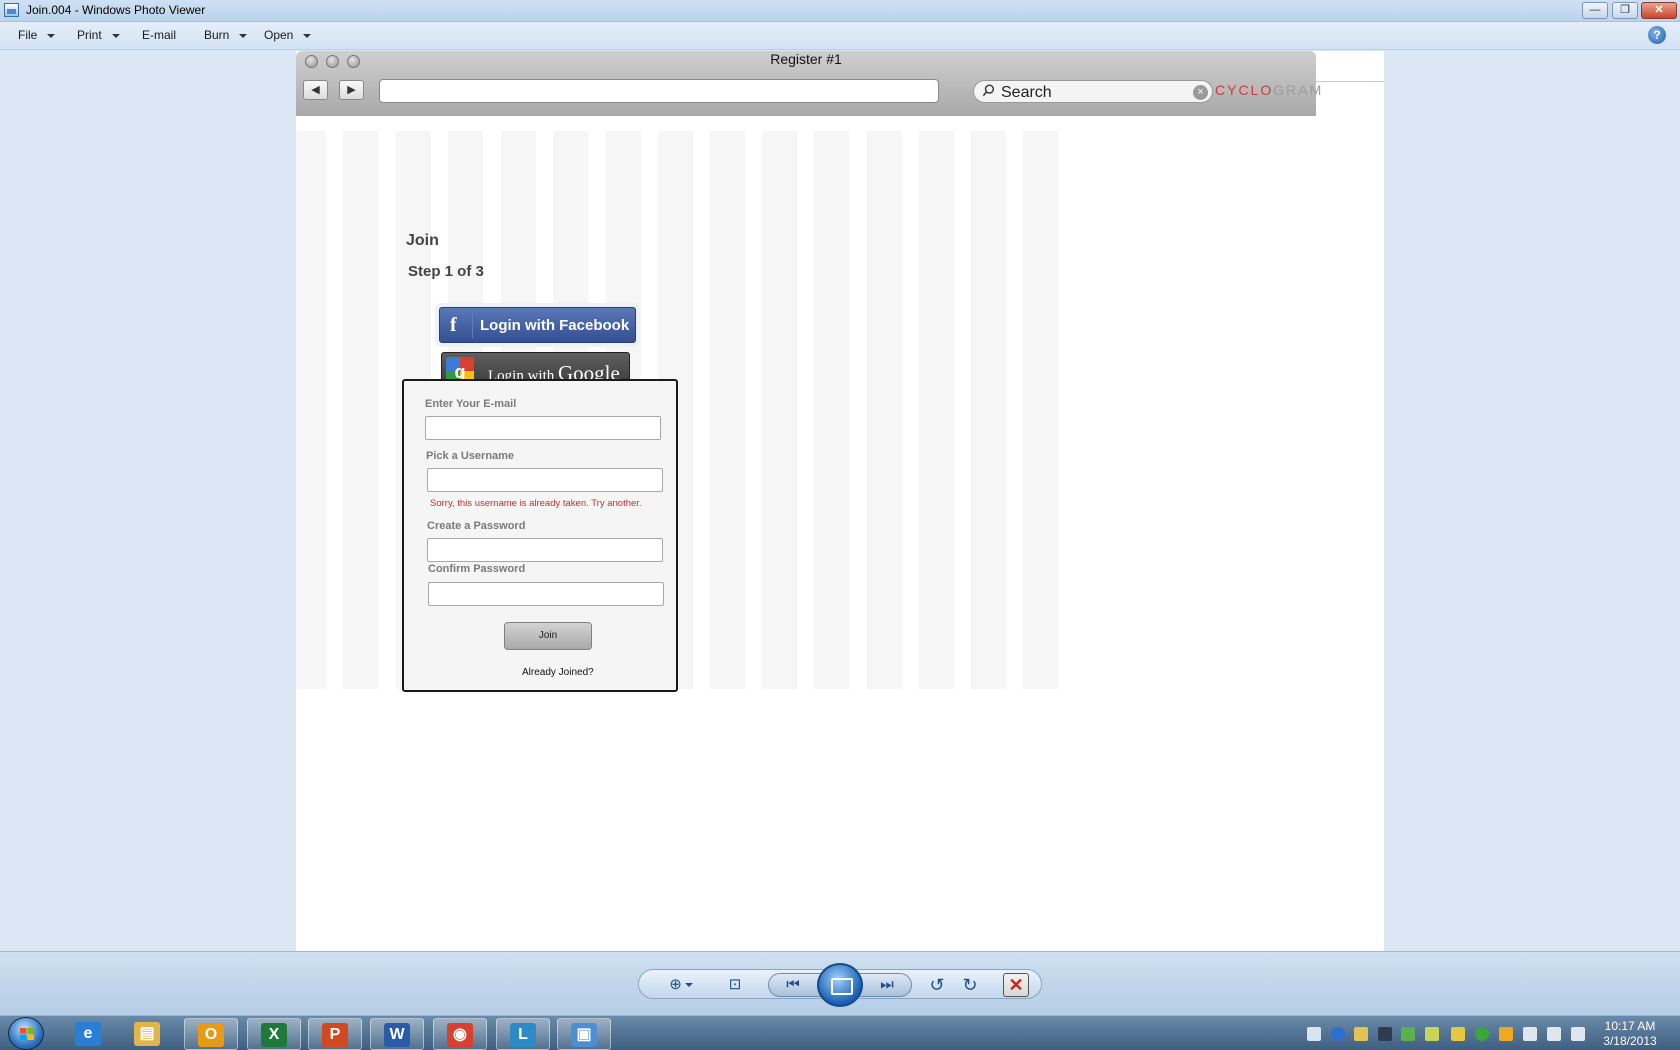 This screenshot has width=1680, height=1050. Describe the element at coordinates (1432, 1034) in the screenshot. I see `tray-app-icon` at that location.